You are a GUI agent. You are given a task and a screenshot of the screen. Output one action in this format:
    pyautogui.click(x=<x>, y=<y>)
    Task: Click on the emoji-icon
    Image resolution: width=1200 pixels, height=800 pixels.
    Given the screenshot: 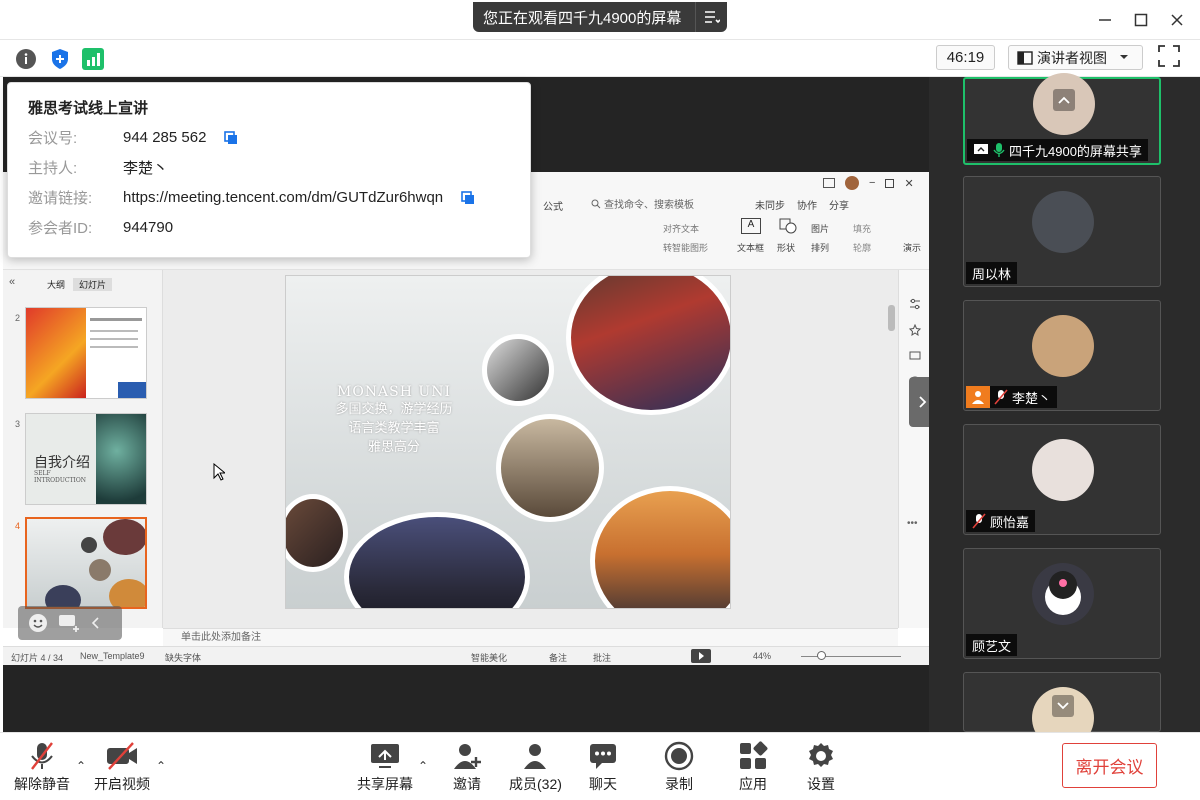 What is the action you would take?
    pyautogui.click(x=38, y=623)
    